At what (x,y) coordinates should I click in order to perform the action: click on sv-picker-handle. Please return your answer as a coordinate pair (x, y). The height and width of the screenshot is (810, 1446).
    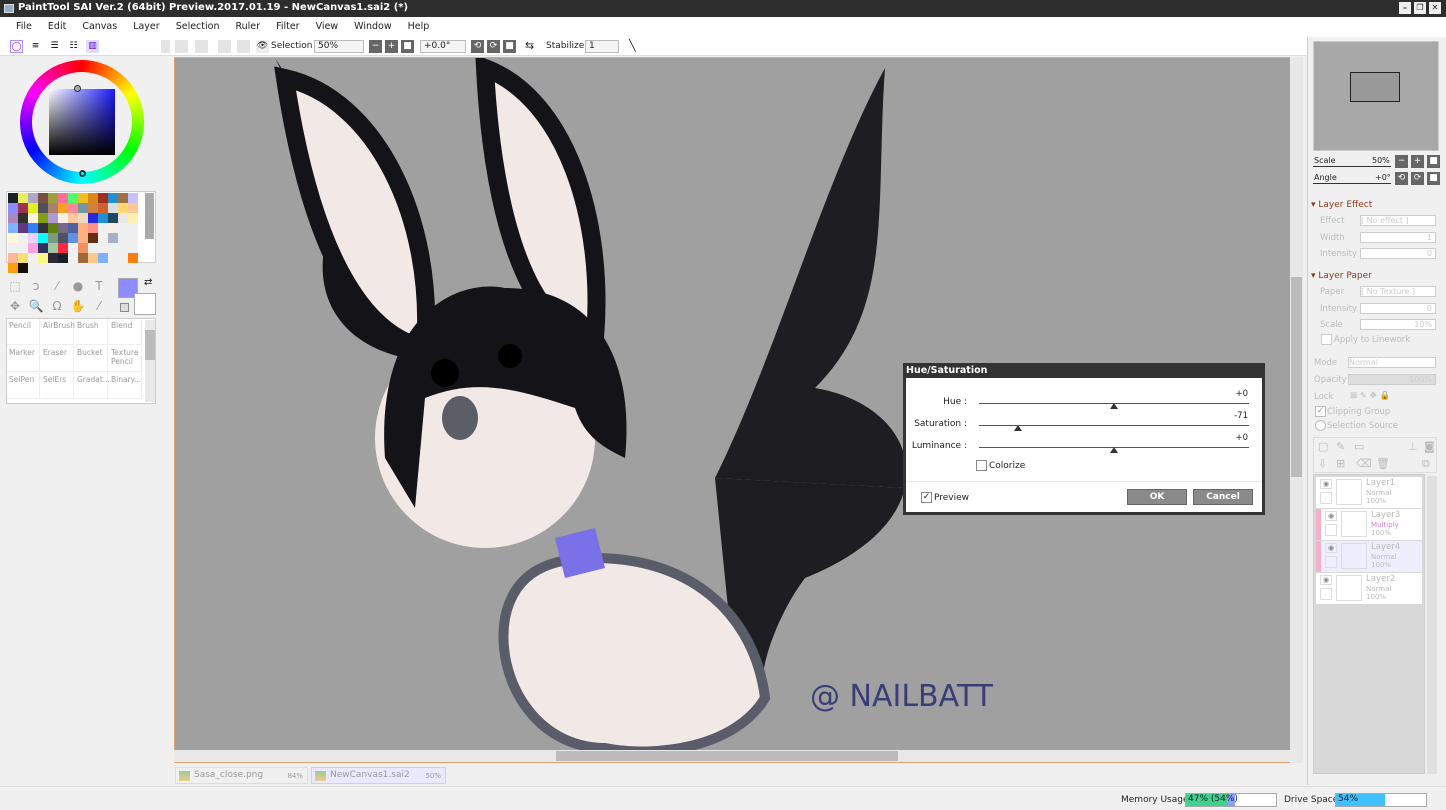
    Looking at the image, I should click on (77, 88).